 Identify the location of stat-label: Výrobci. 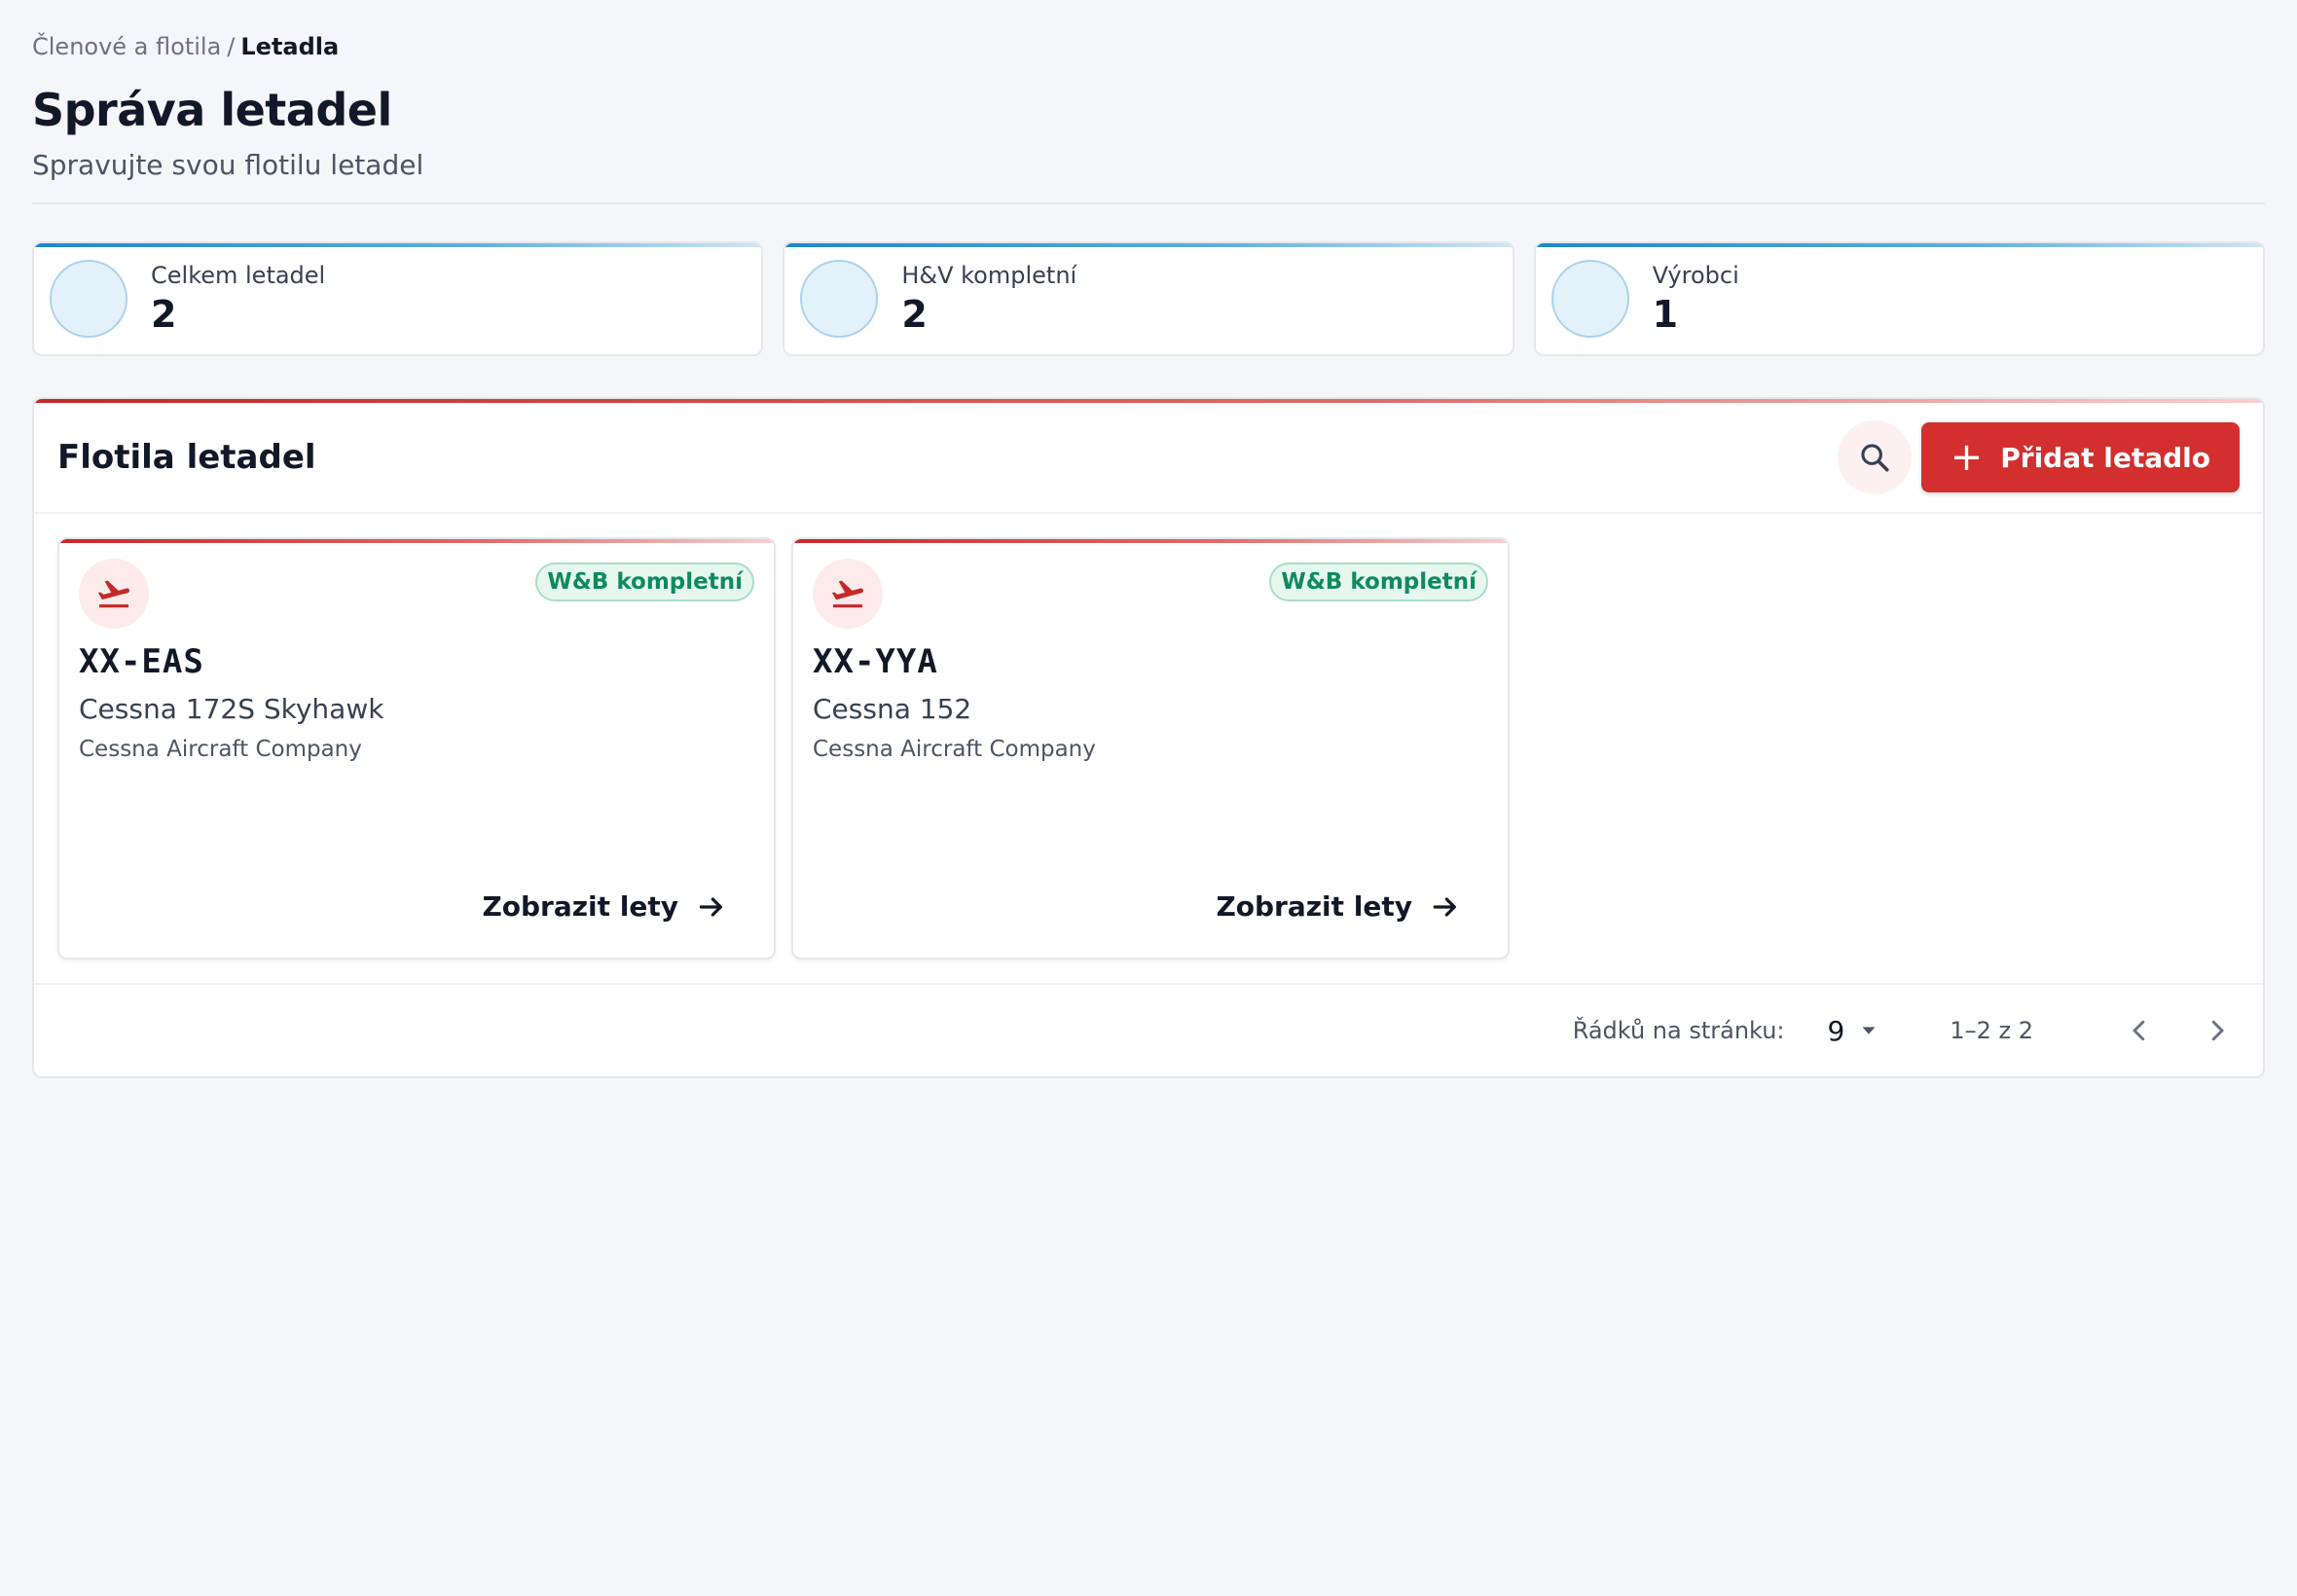
(1695, 276).